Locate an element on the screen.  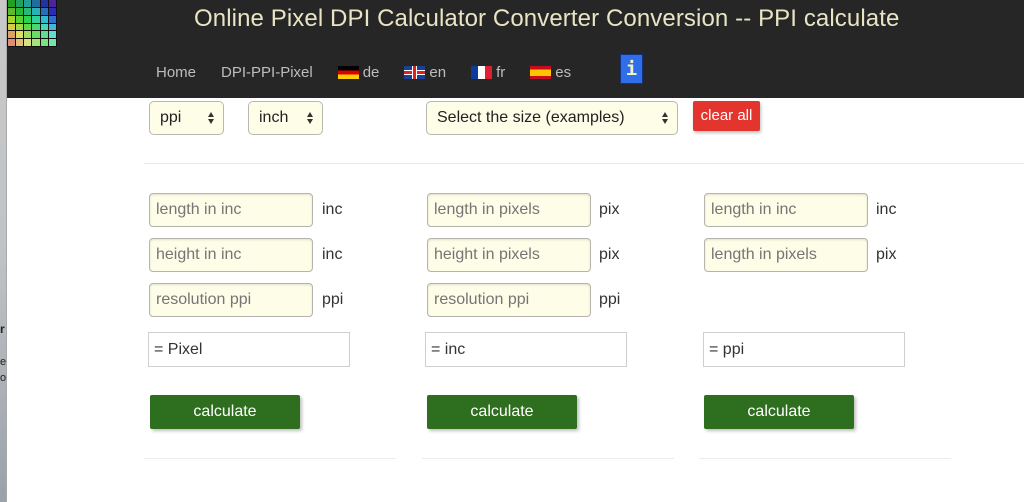
background-text-fragment: e is located at coordinates (3, 362).